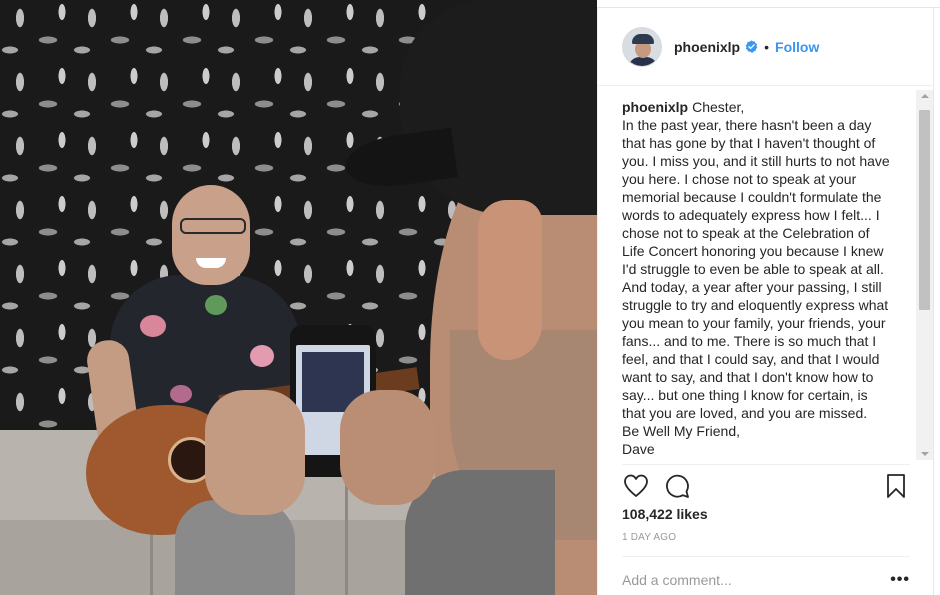 Image resolution: width=940 pixels, height=595 pixels. Describe the element at coordinates (766, 514) in the screenshot. I see `likes-count: 108,422 likes` at that location.